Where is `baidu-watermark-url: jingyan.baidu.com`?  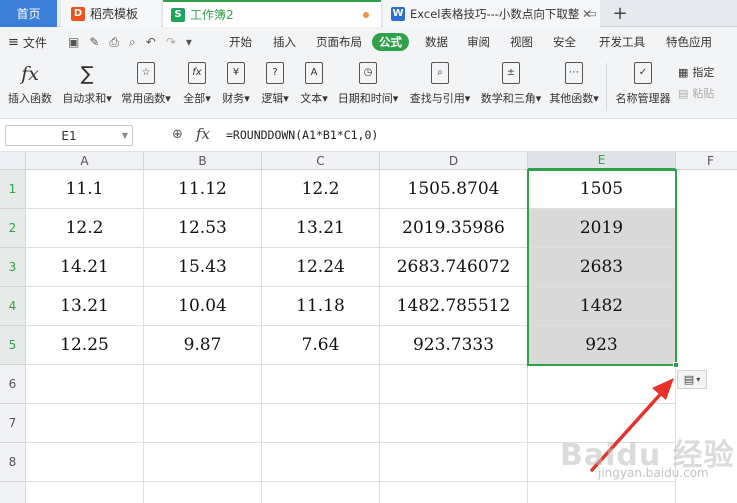
baidu-watermark-url: jingyan.baidu.com is located at coordinates (653, 473).